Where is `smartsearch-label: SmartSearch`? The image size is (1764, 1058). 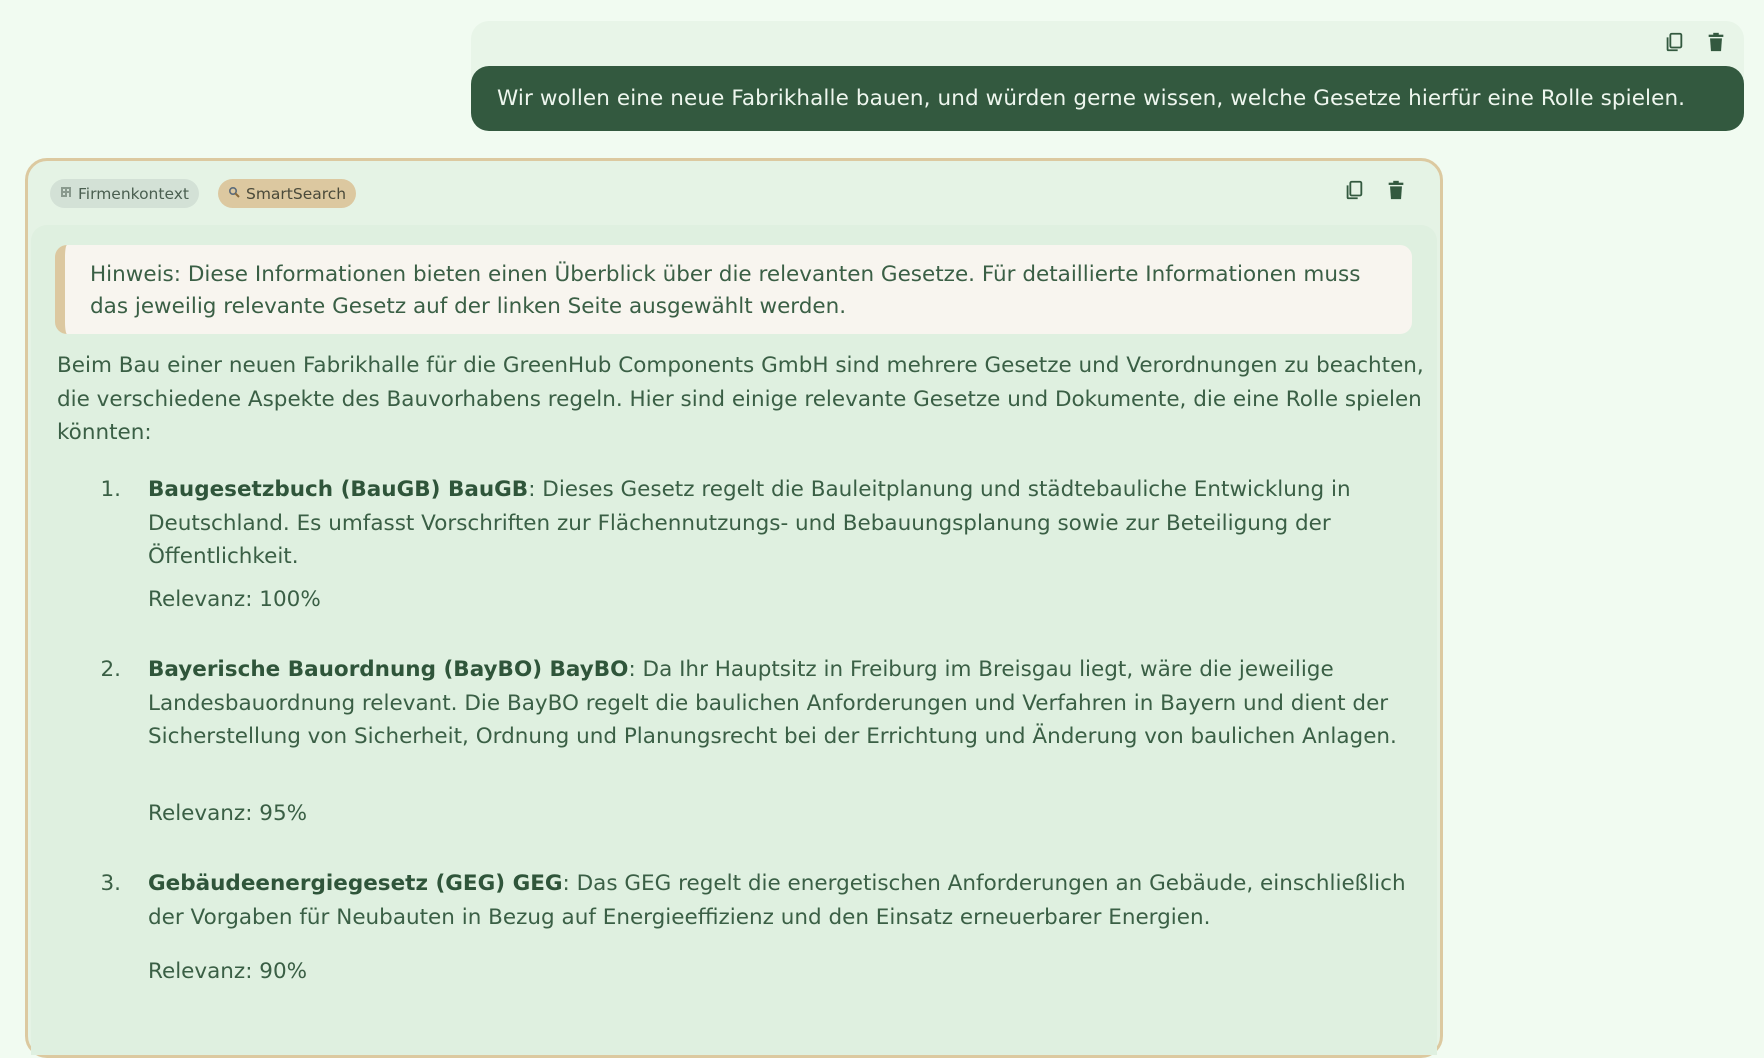
smartsearch-label: SmartSearch is located at coordinates (296, 193).